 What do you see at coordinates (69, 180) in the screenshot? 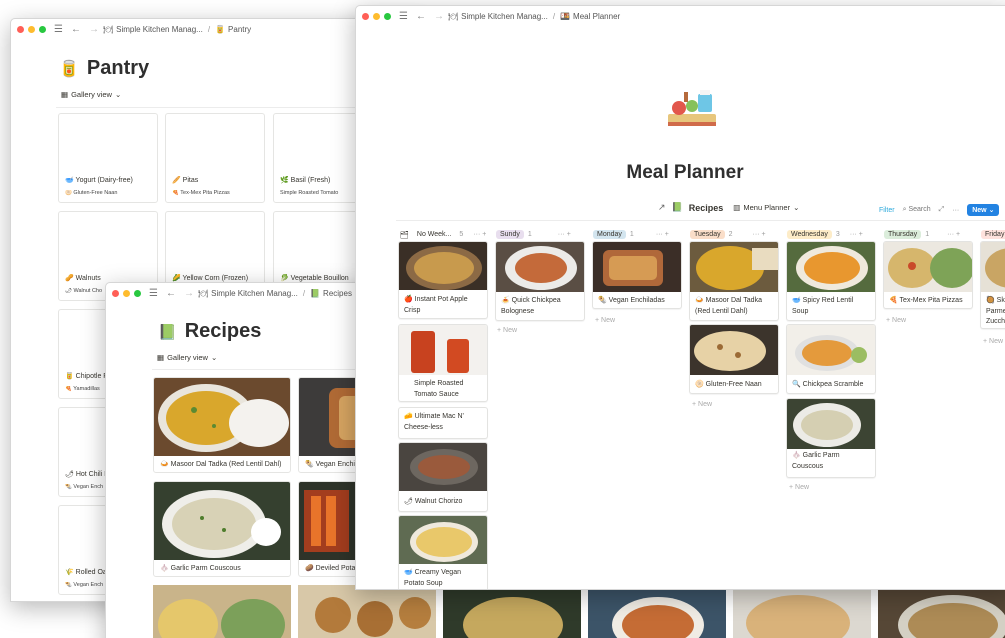
I see `yogurt-icon: 🥣` at bounding box center [69, 180].